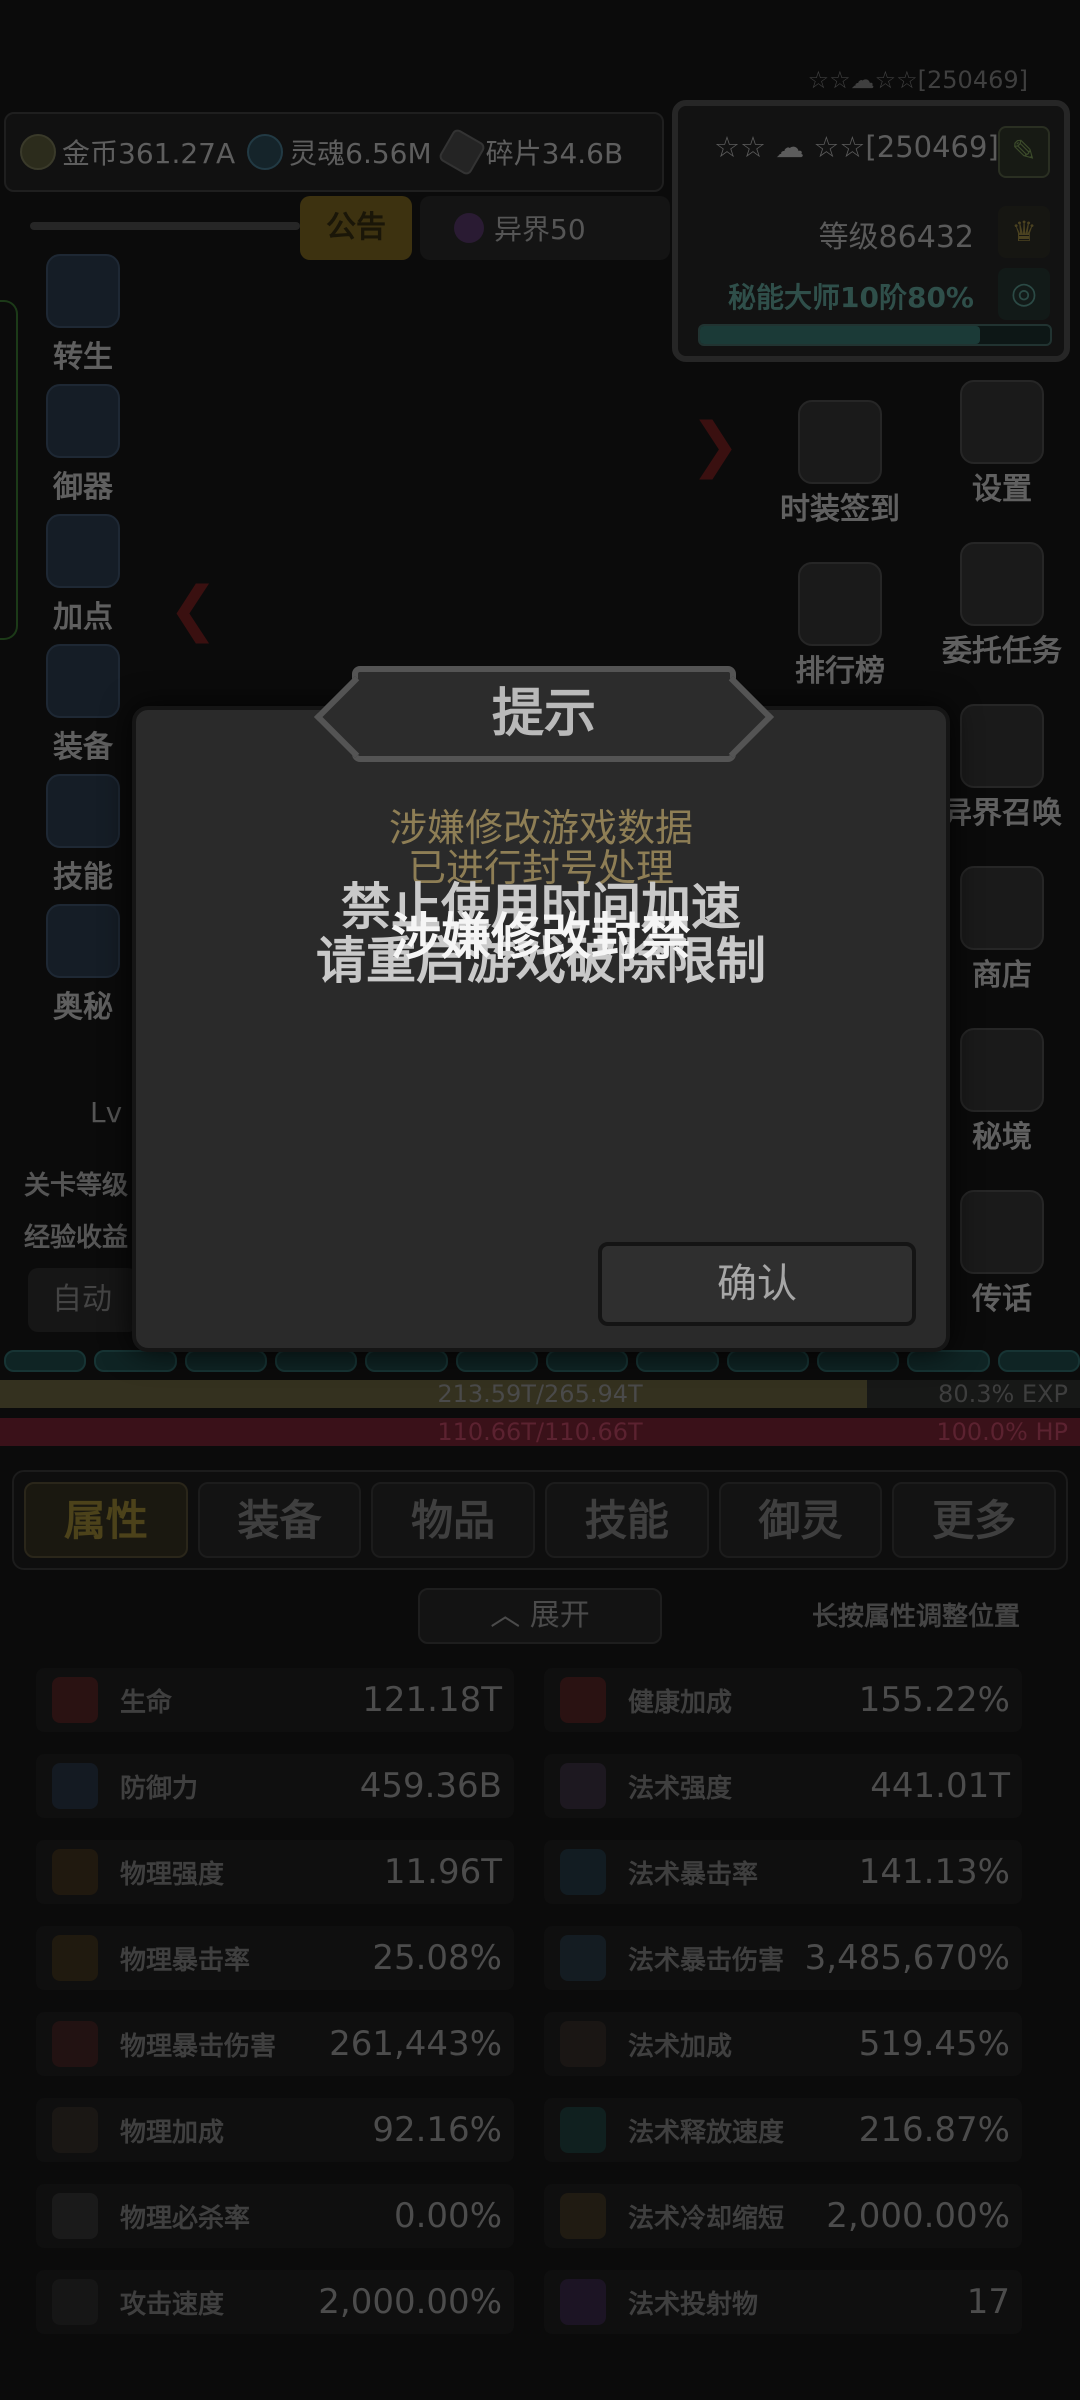 The height and width of the screenshot is (2400, 1080). Describe the element at coordinates (76, 1186) in the screenshot. I see `stage-level-label: 关卡等级` at that location.